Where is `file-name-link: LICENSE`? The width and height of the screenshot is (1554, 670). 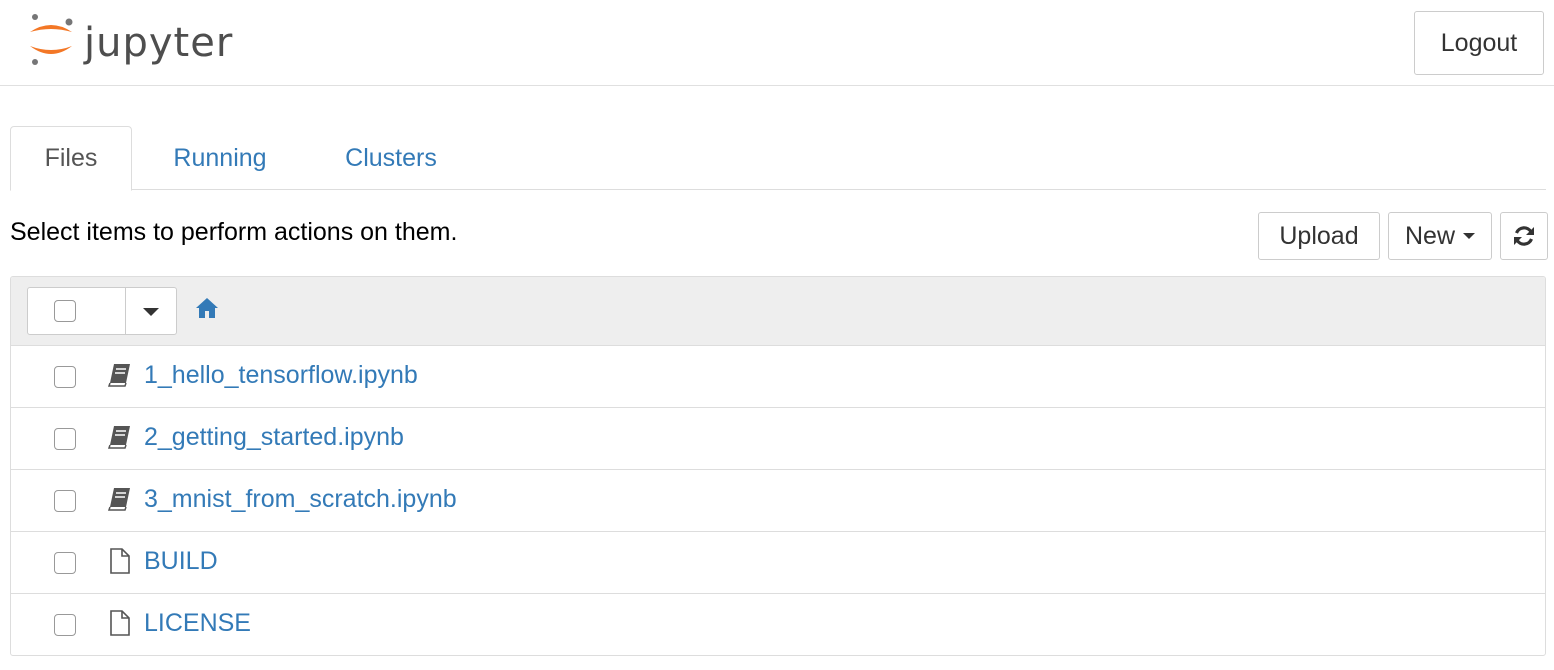
file-name-link: LICENSE is located at coordinates (197, 623).